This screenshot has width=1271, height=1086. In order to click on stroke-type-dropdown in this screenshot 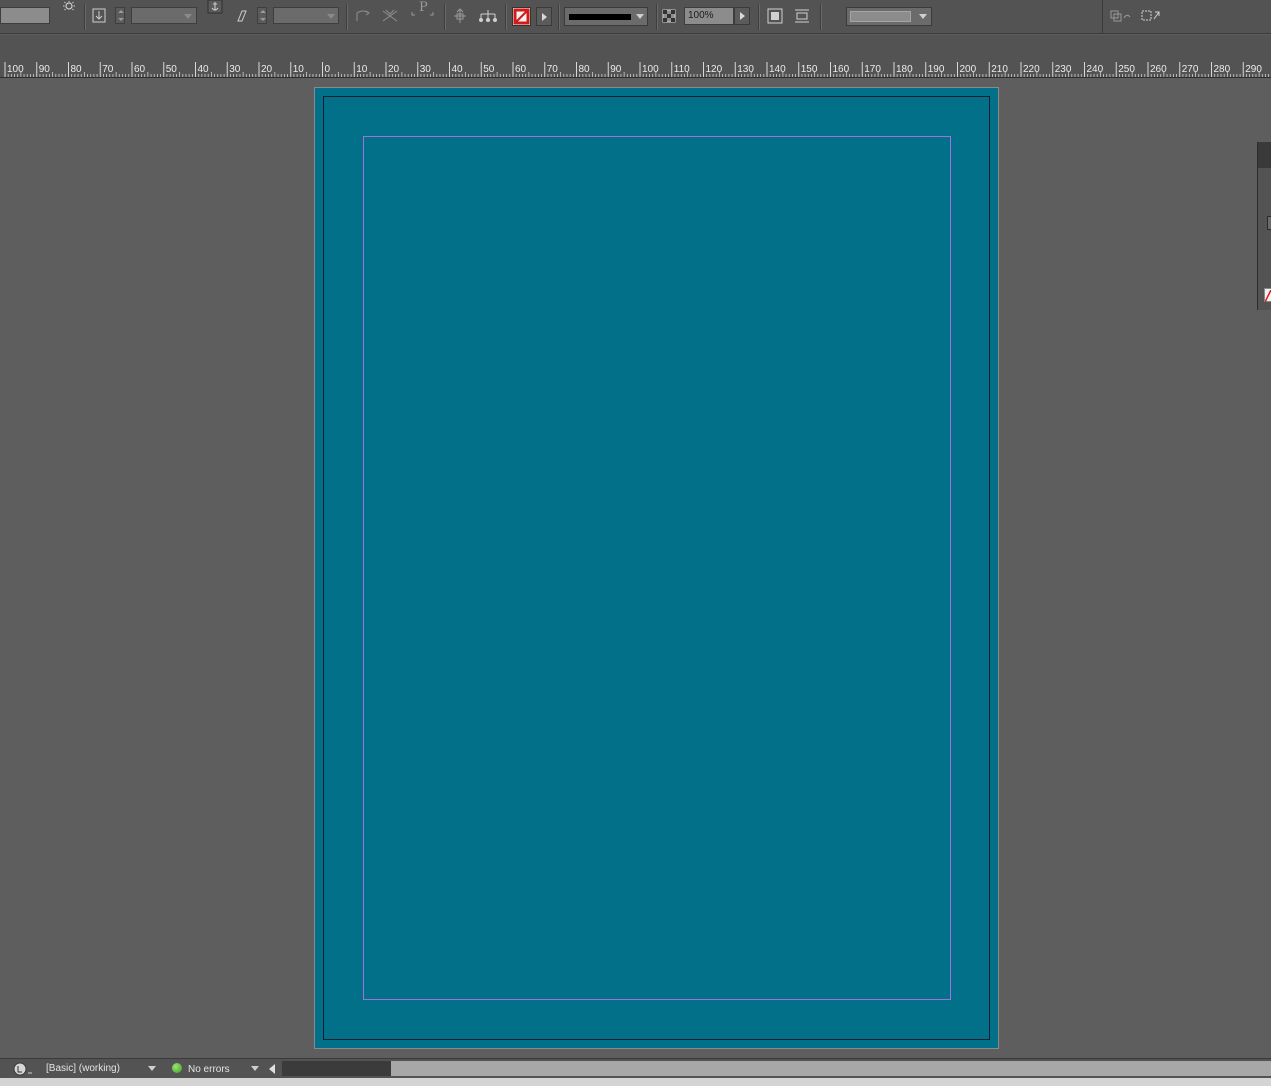, I will do `click(606, 16)`.